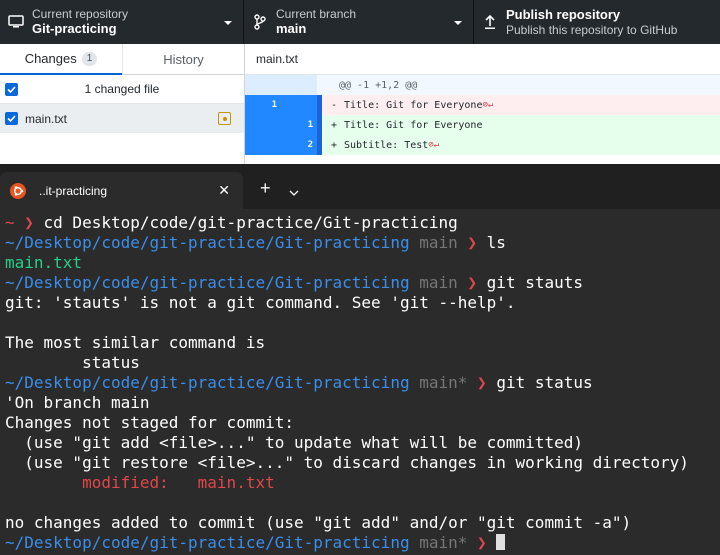 The width and height of the screenshot is (720, 555). I want to click on select-all-checkbox, so click(11, 89).